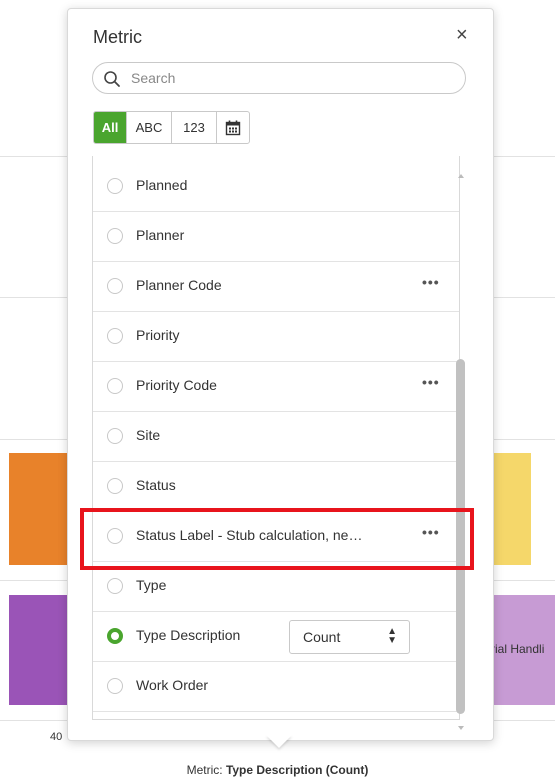  I want to click on list-item-label: Site, so click(148, 435).